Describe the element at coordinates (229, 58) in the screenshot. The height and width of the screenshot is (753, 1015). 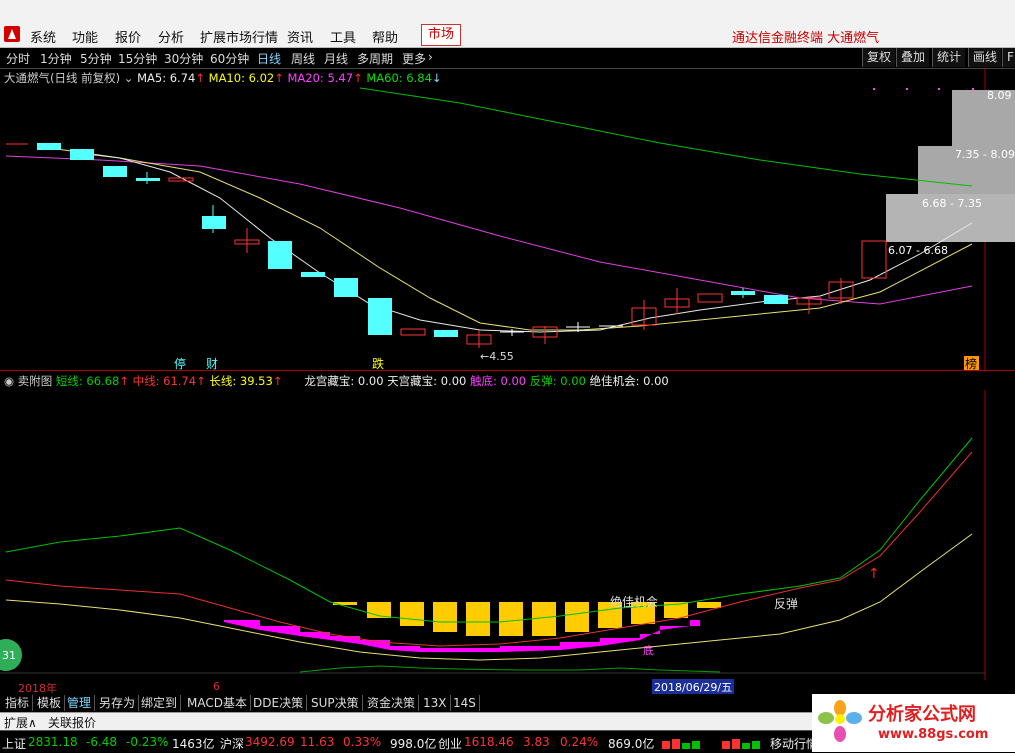
I see `tab-60min: 60分钟` at that location.